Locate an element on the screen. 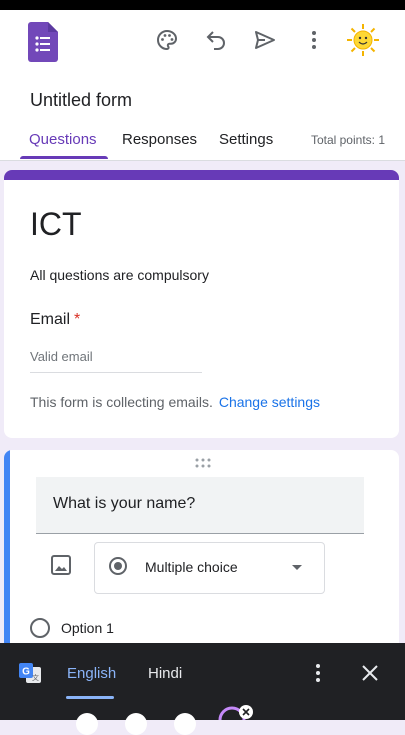 The width and height of the screenshot is (405, 735). email-label-text: Email is located at coordinates (50, 319).